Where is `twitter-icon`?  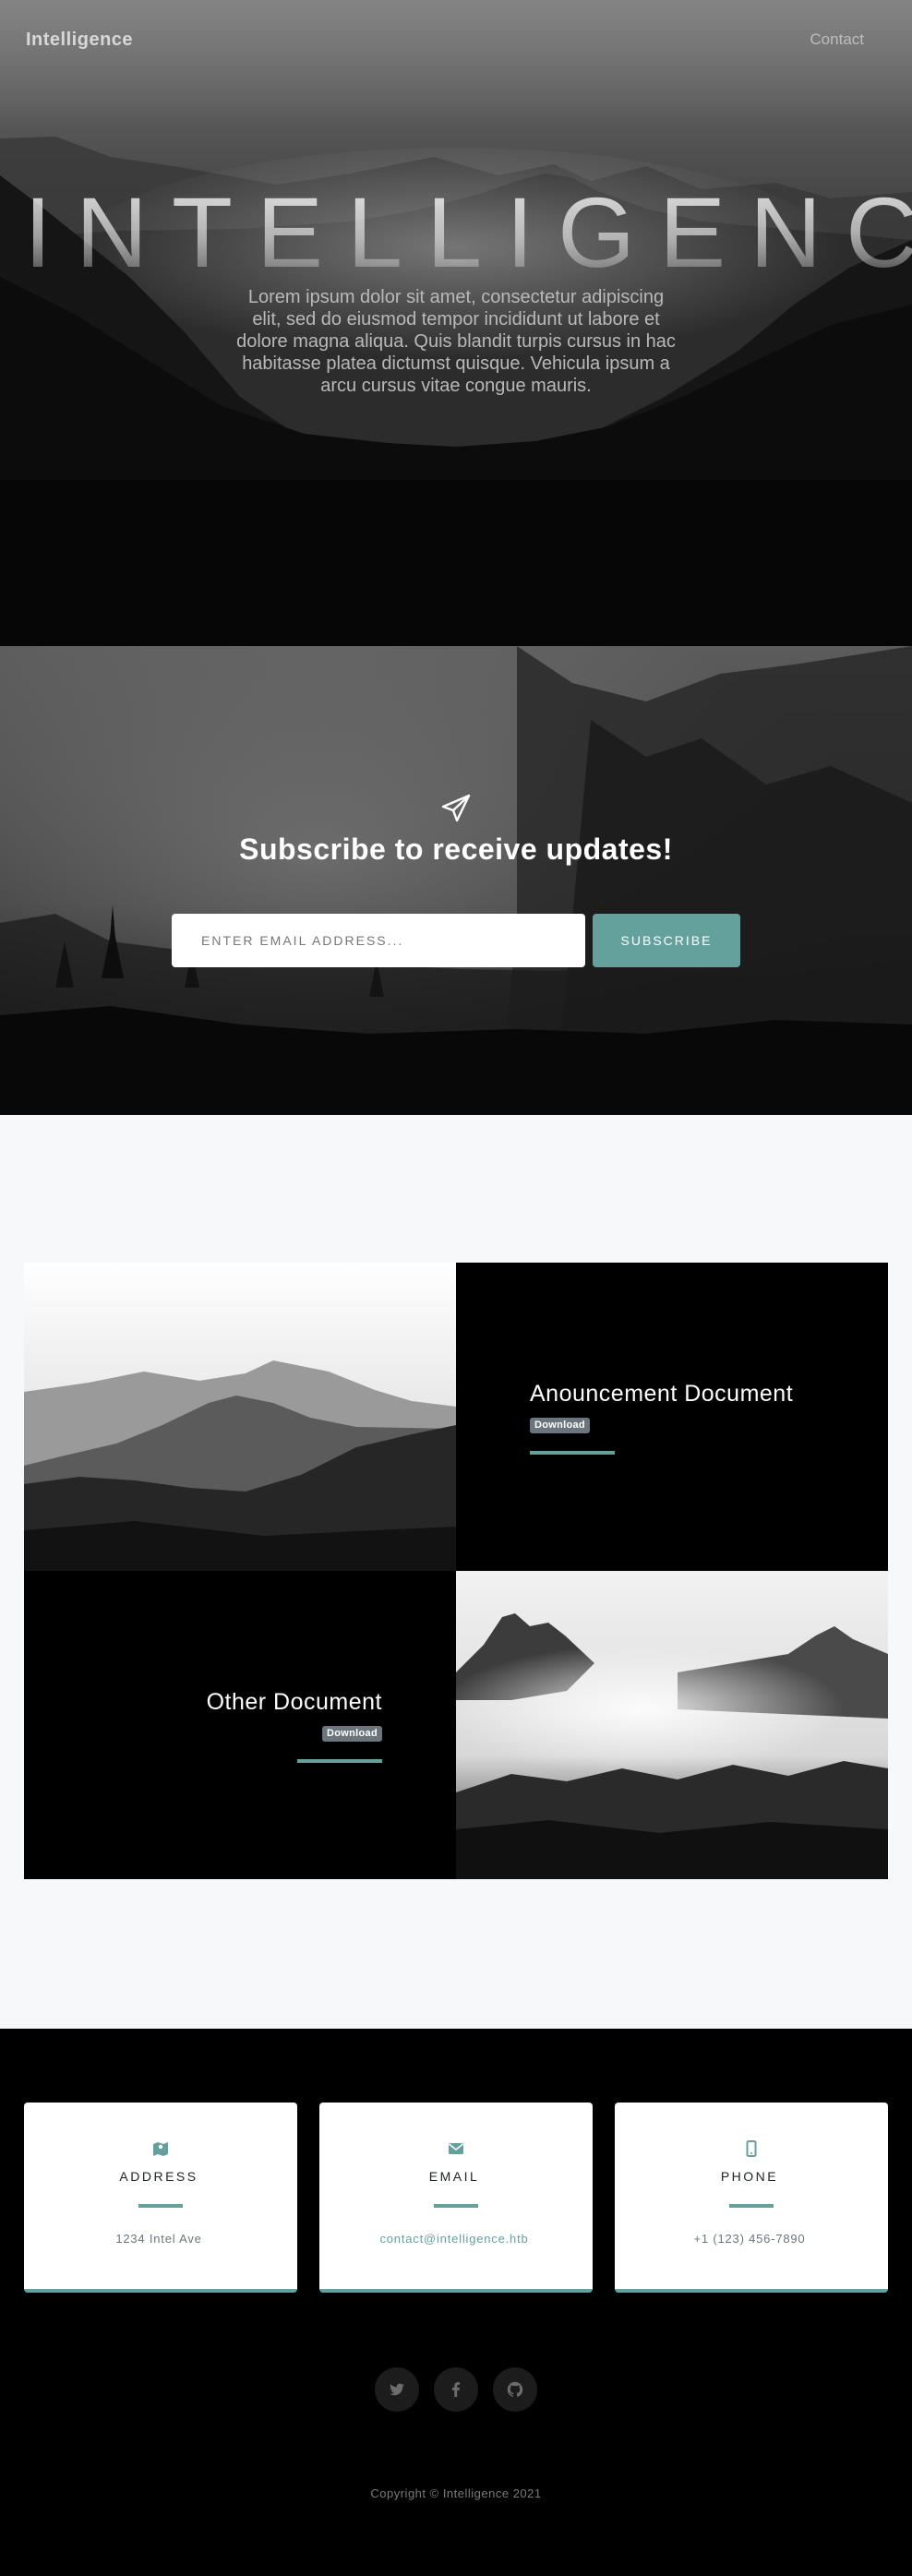 twitter-icon is located at coordinates (397, 2390).